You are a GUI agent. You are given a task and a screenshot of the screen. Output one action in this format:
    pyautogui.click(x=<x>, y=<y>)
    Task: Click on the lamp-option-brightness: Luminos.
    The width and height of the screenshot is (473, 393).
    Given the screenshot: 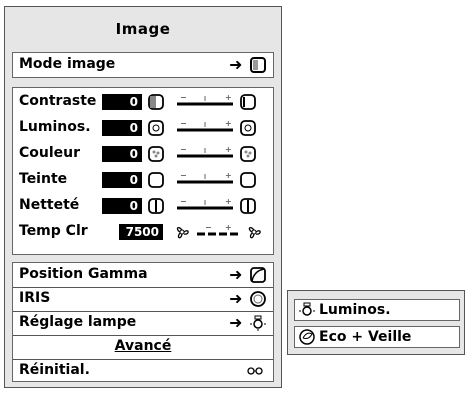 What is the action you would take?
    pyautogui.click(x=377, y=310)
    